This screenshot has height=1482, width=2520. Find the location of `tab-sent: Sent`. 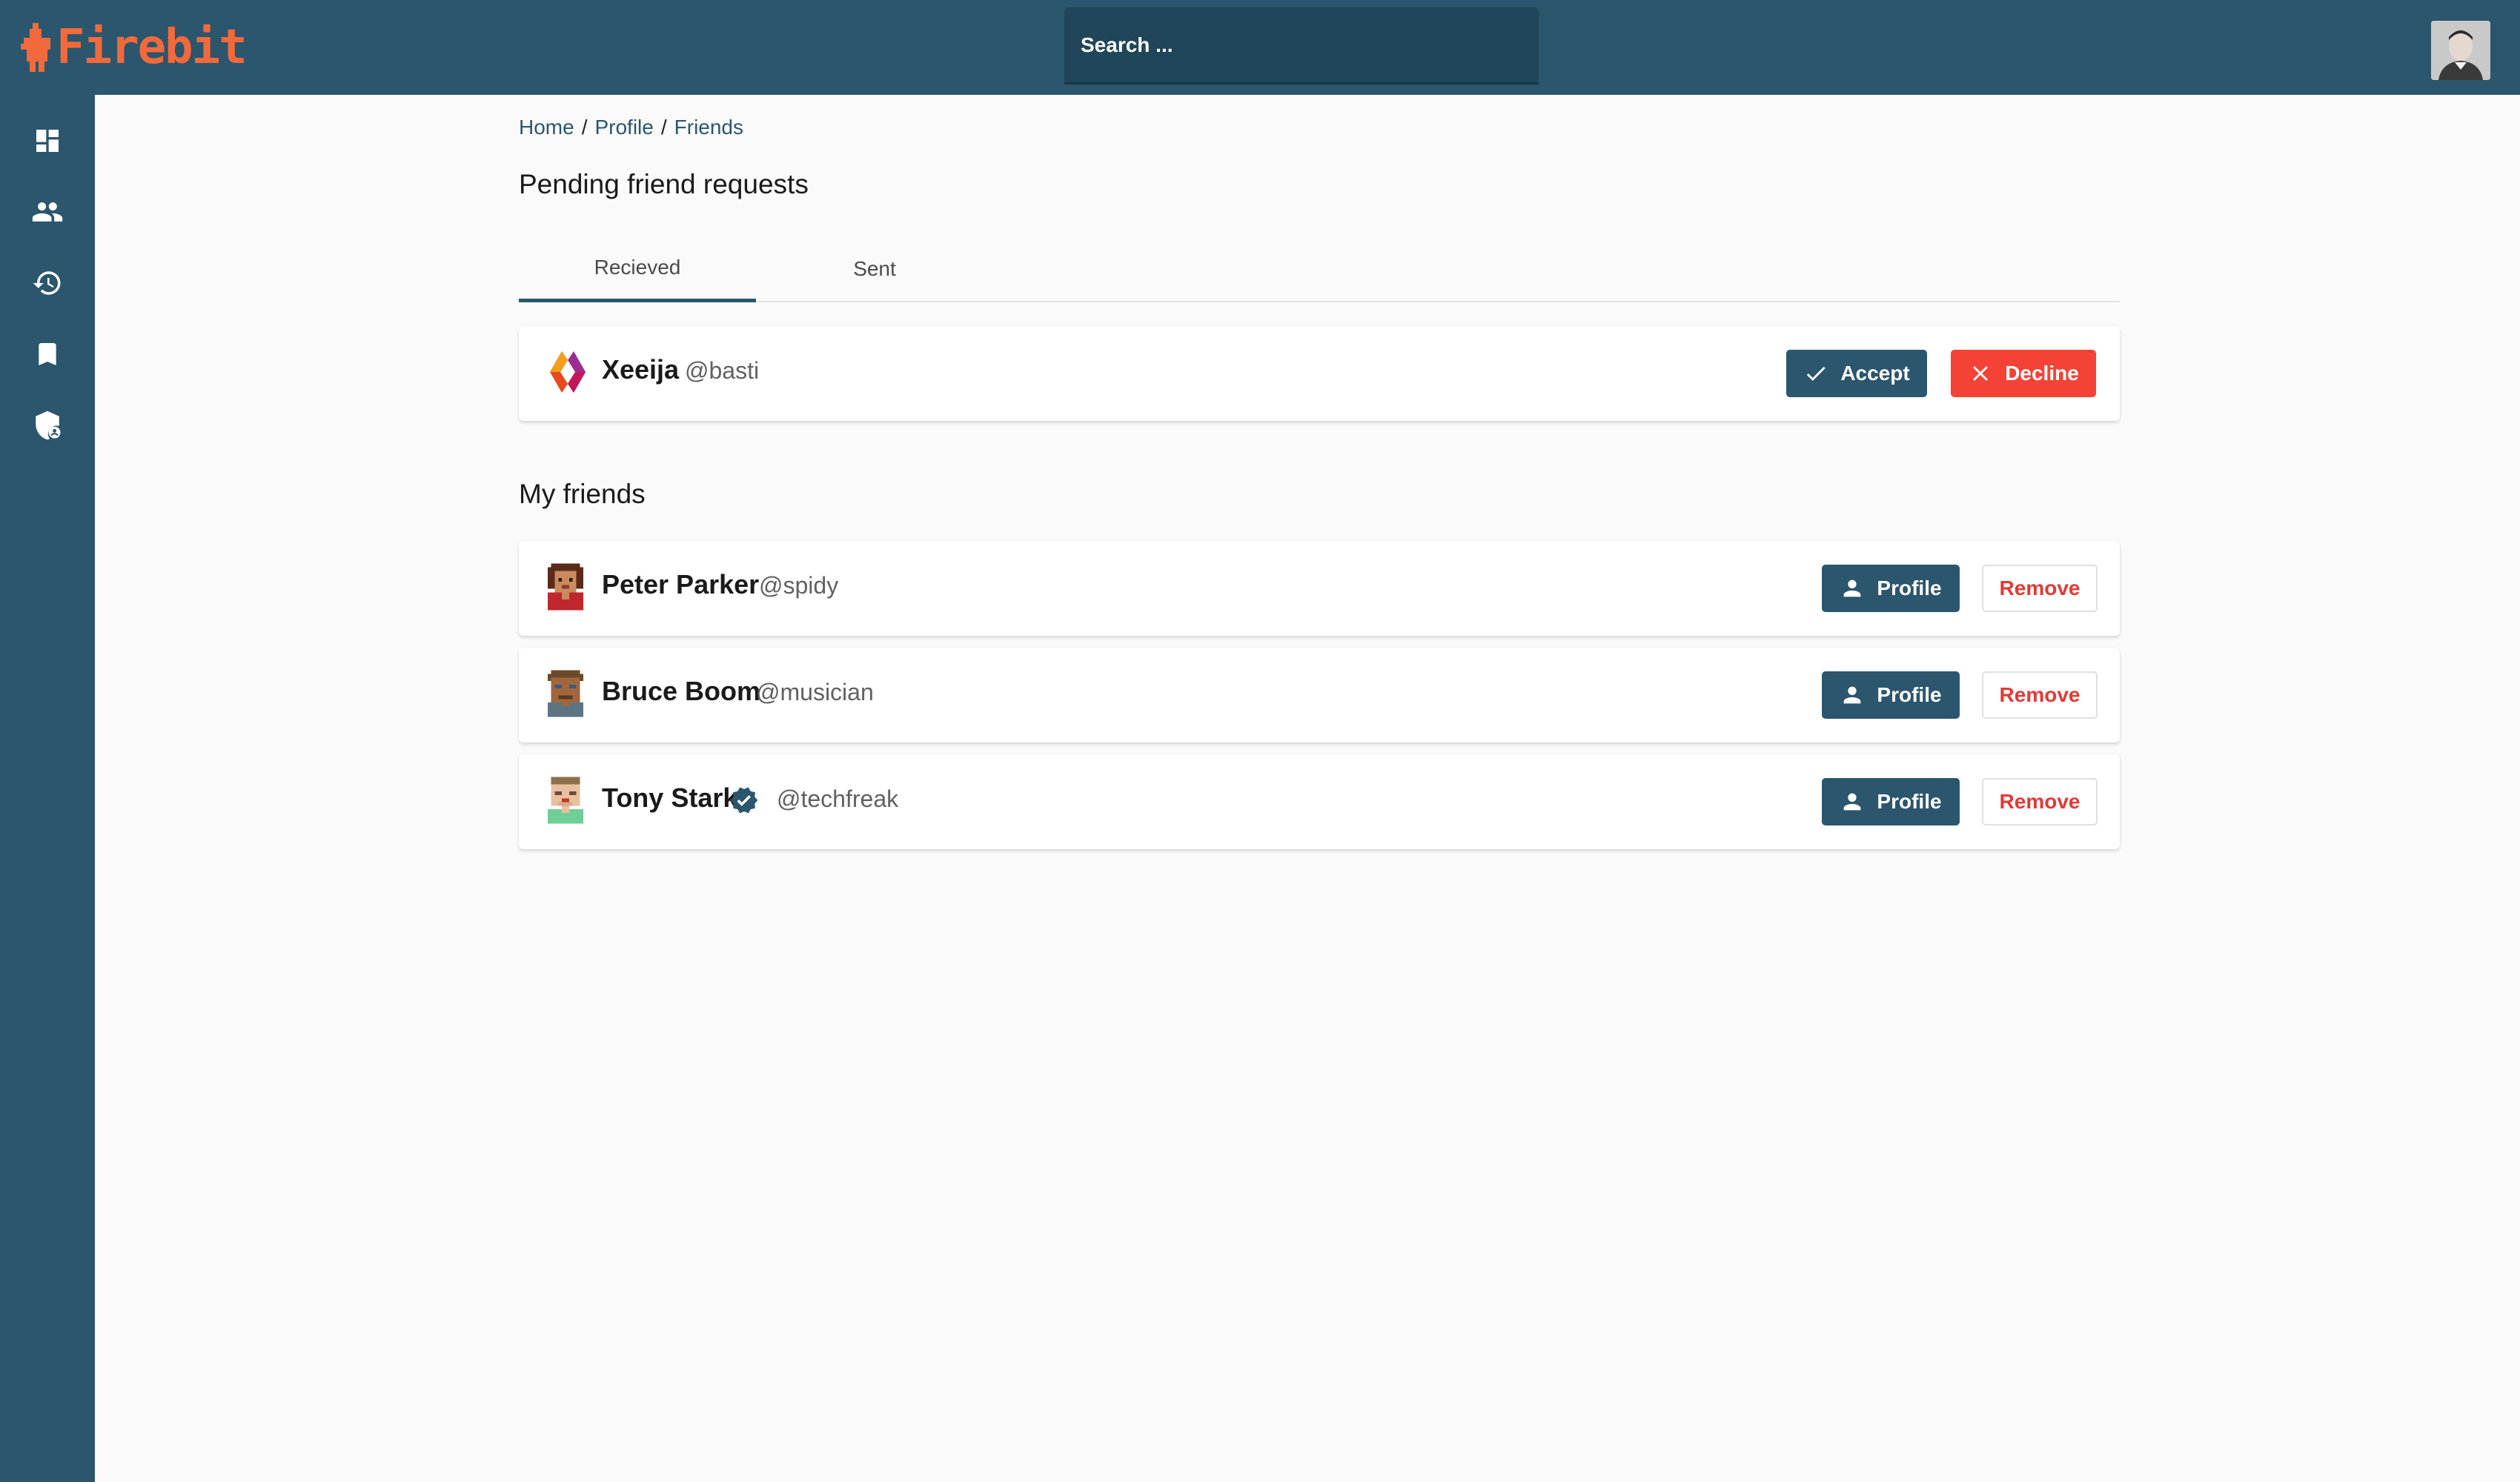

tab-sent: Sent is located at coordinates (875, 269).